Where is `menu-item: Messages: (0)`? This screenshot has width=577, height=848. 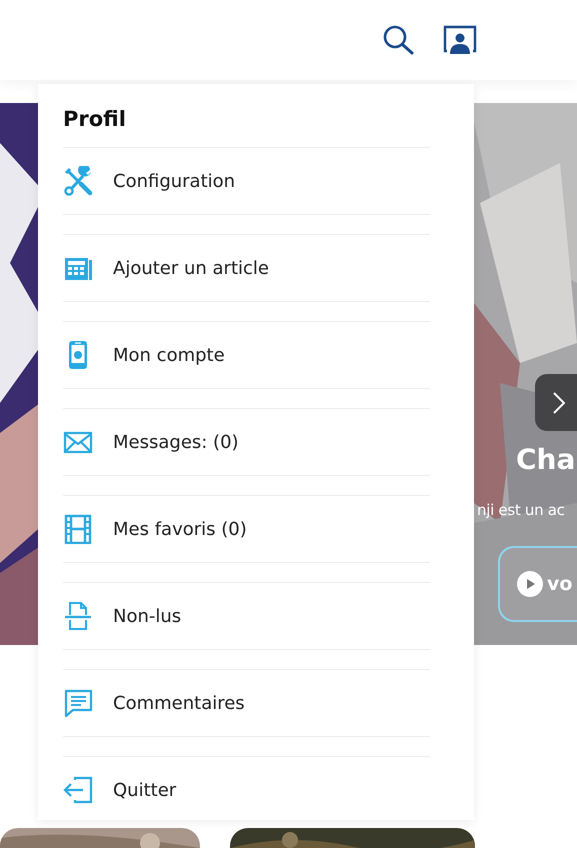 menu-item: Messages: (0) is located at coordinates (151, 442).